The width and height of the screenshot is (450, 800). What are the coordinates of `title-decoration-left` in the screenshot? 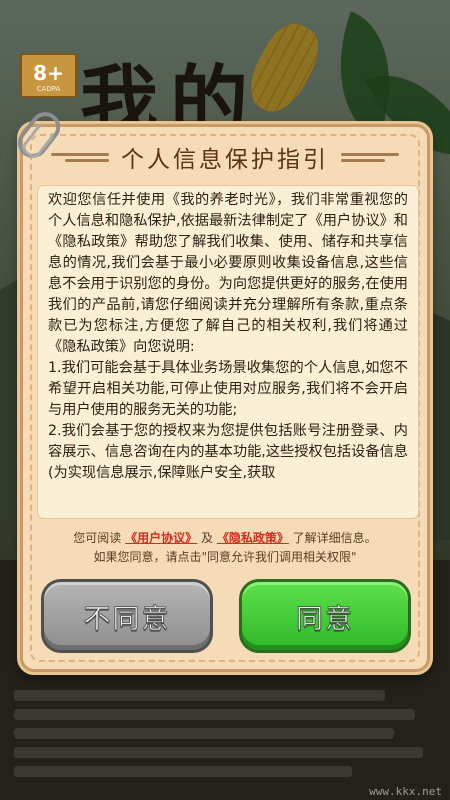 It's located at (80, 157).